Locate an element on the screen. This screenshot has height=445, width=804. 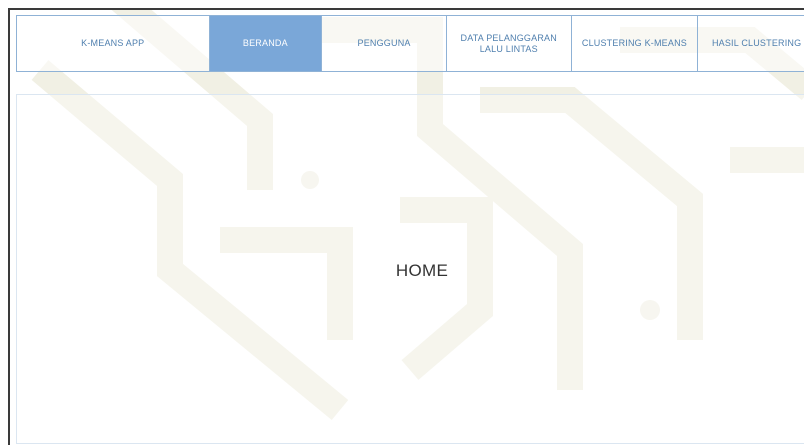
app-brand-label: K-MEANS APP is located at coordinates (113, 43).